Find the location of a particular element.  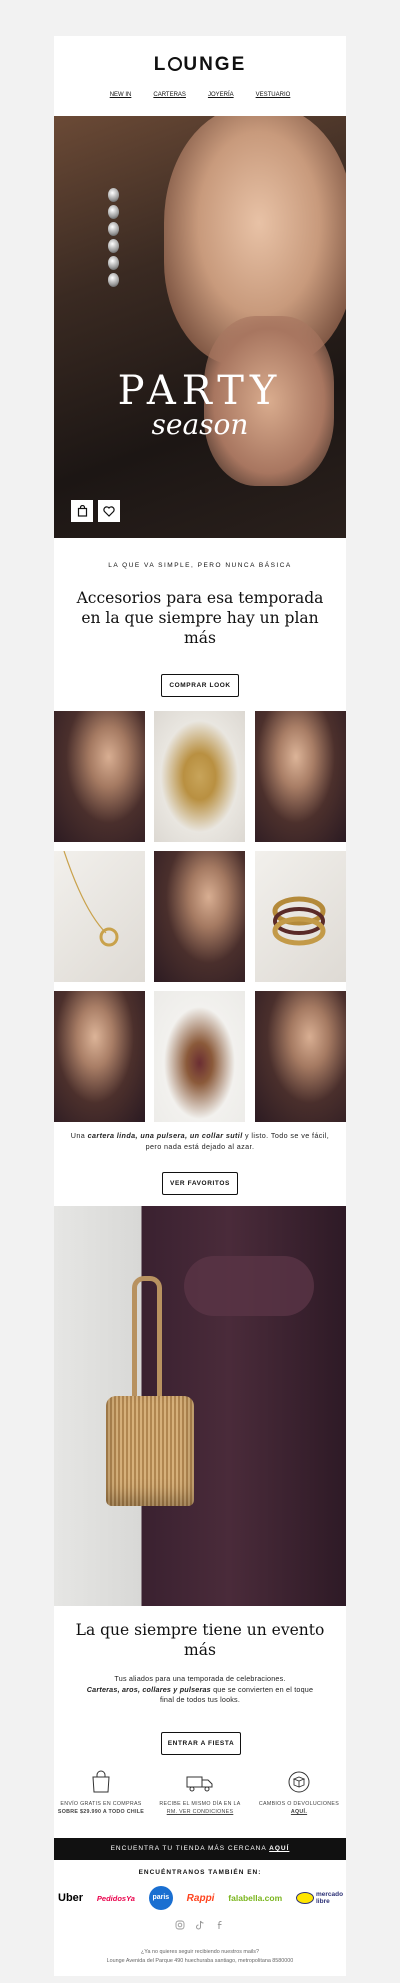

bag-handle is located at coordinates (147, 1338).